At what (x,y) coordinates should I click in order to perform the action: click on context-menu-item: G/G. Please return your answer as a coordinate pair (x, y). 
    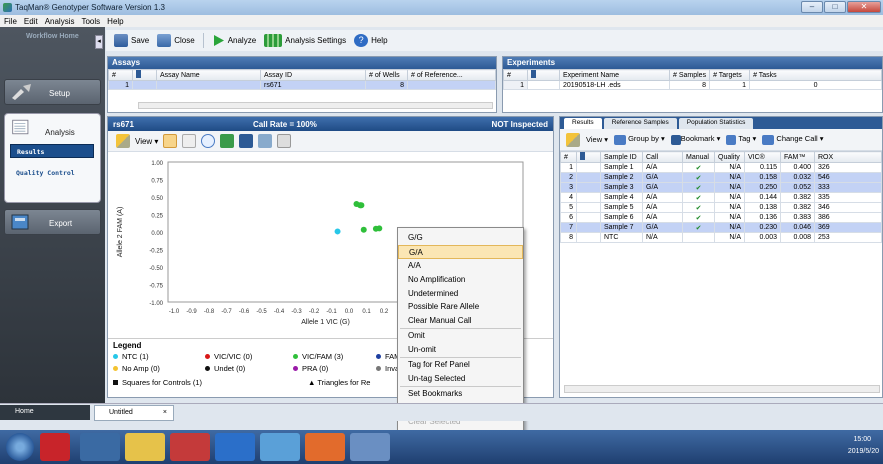
    Looking at the image, I should click on (460, 238).